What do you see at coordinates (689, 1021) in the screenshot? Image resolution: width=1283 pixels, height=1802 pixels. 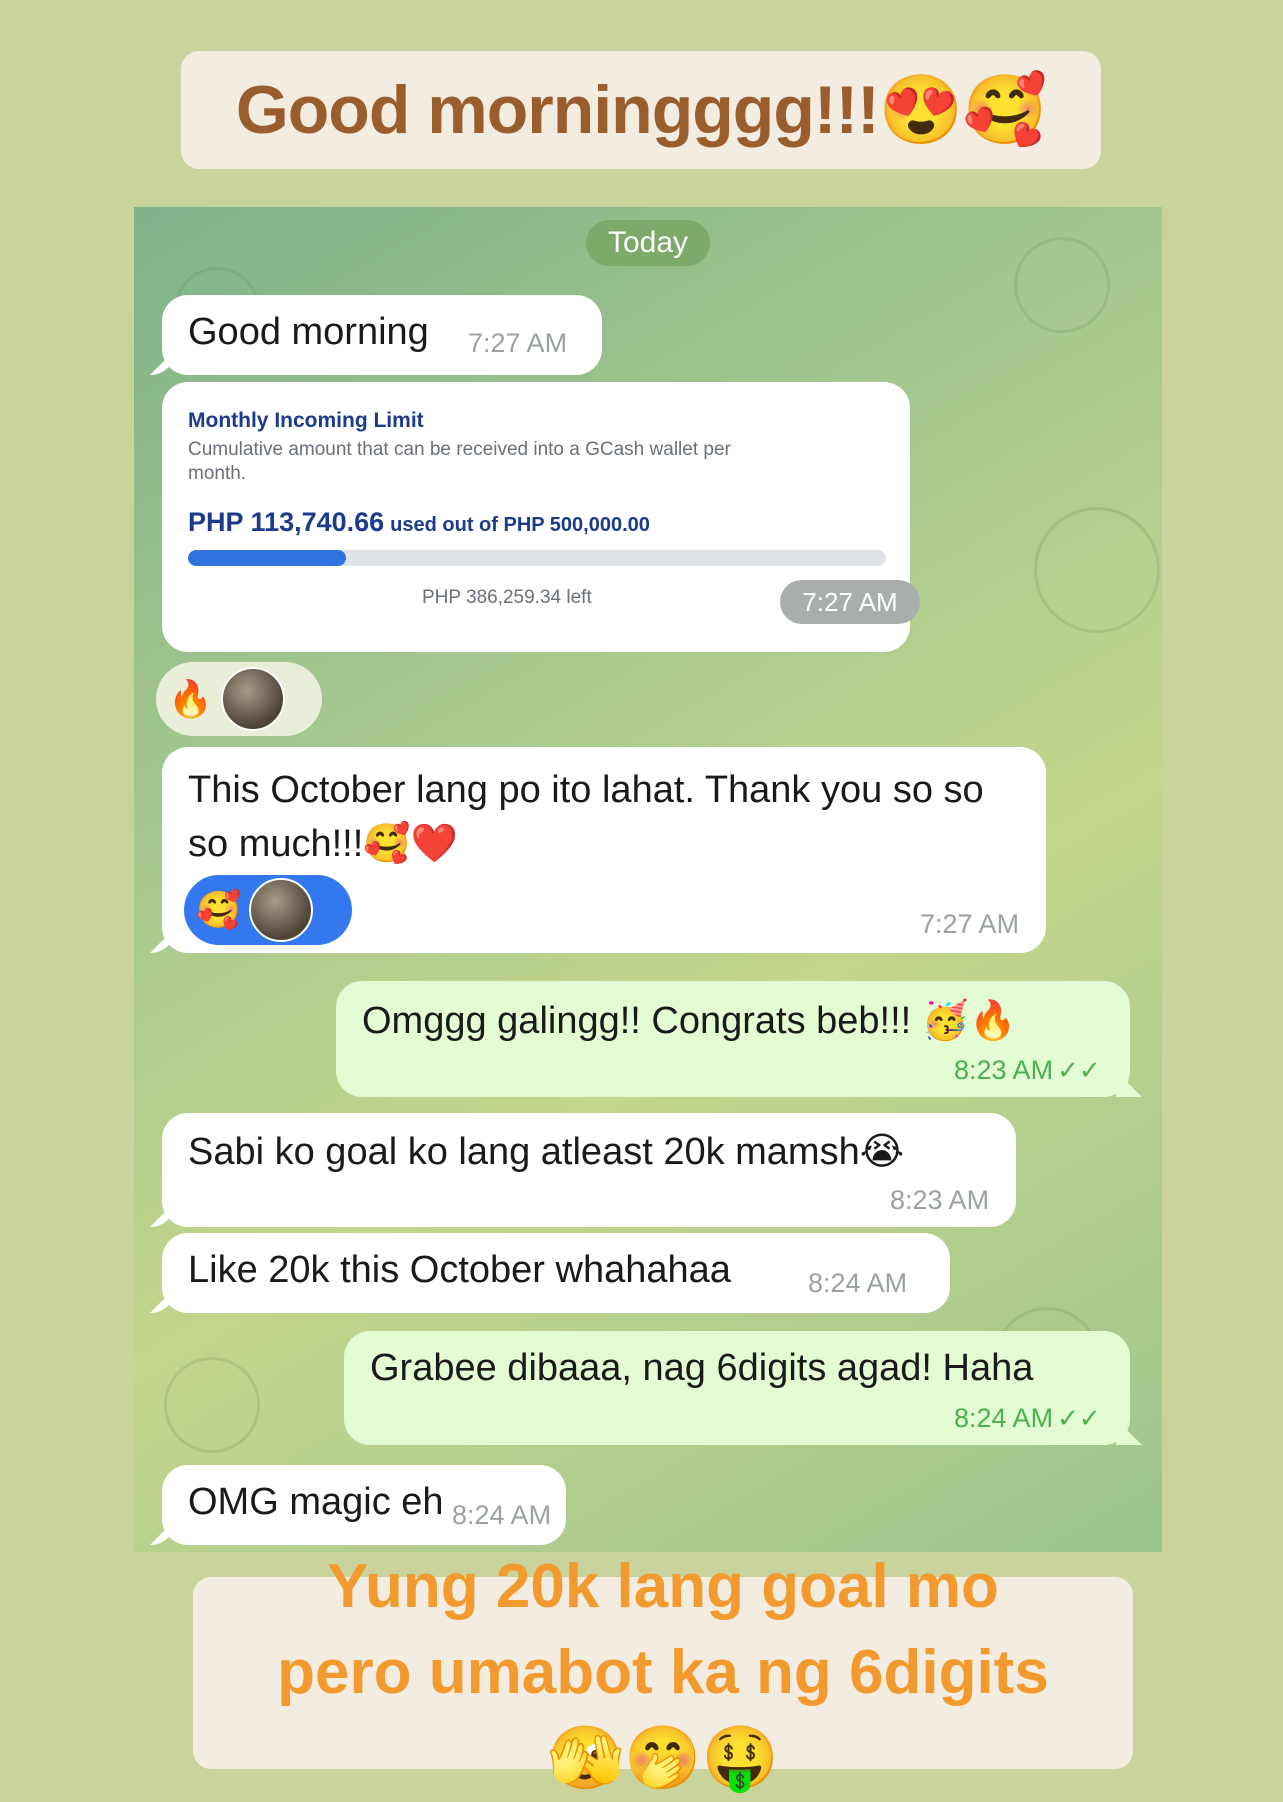 I see `message-text: Omggg galingg!! Congrats beb!!! 🥳🔥` at bounding box center [689, 1021].